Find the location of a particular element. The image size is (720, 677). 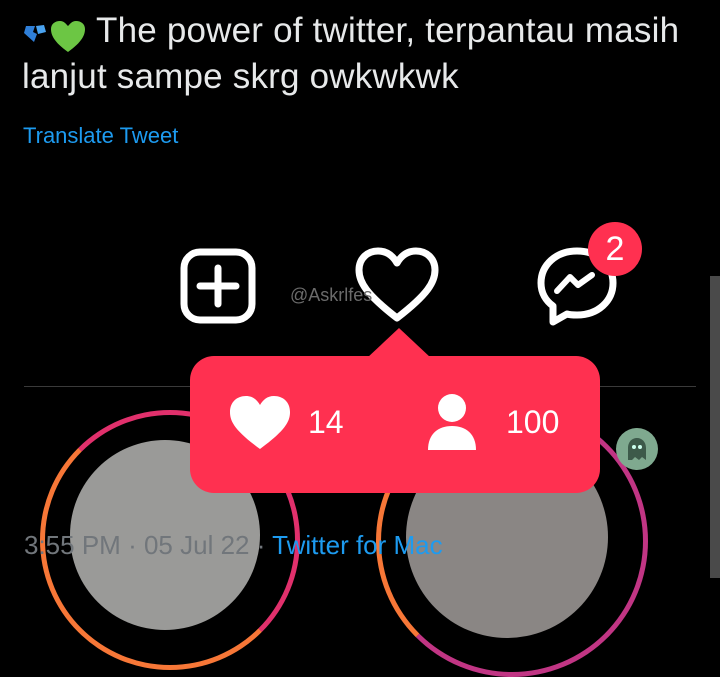

translate-tweet-link: Translate Tweet is located at coordinates (100, 136).